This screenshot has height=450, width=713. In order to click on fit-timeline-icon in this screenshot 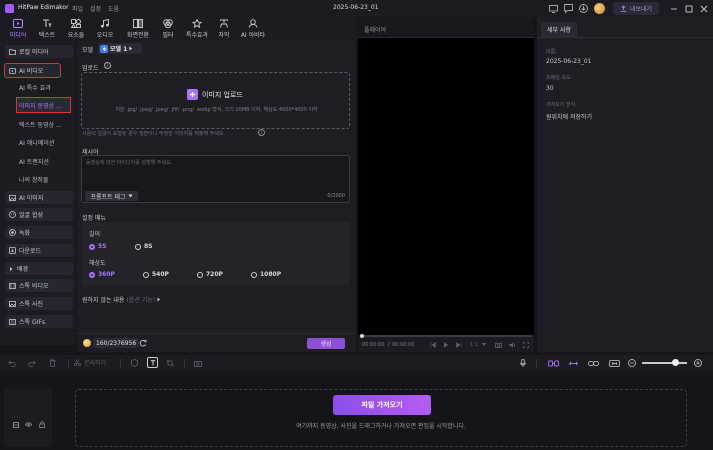, I will do `click(614, 363)`.